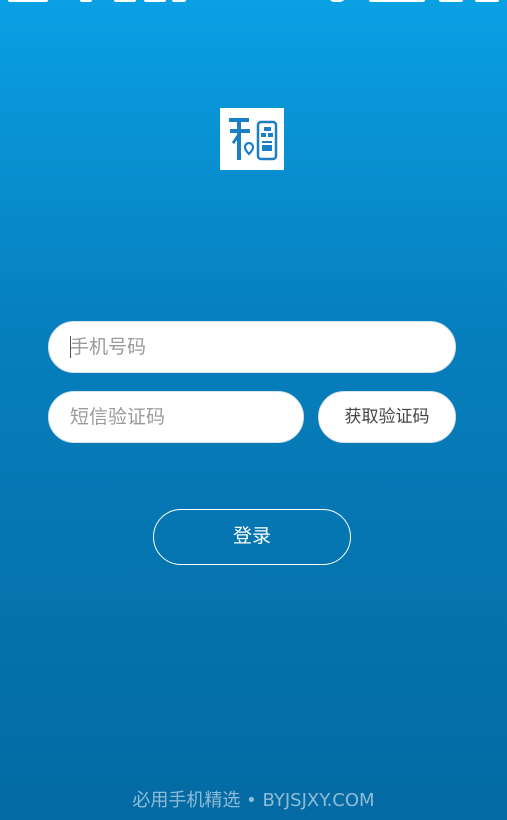 The image size is (507, 820). What do you see at coordinates (337, 1) in the screenshot?
I see `alarm-icon` at bounding box center [337, 1].